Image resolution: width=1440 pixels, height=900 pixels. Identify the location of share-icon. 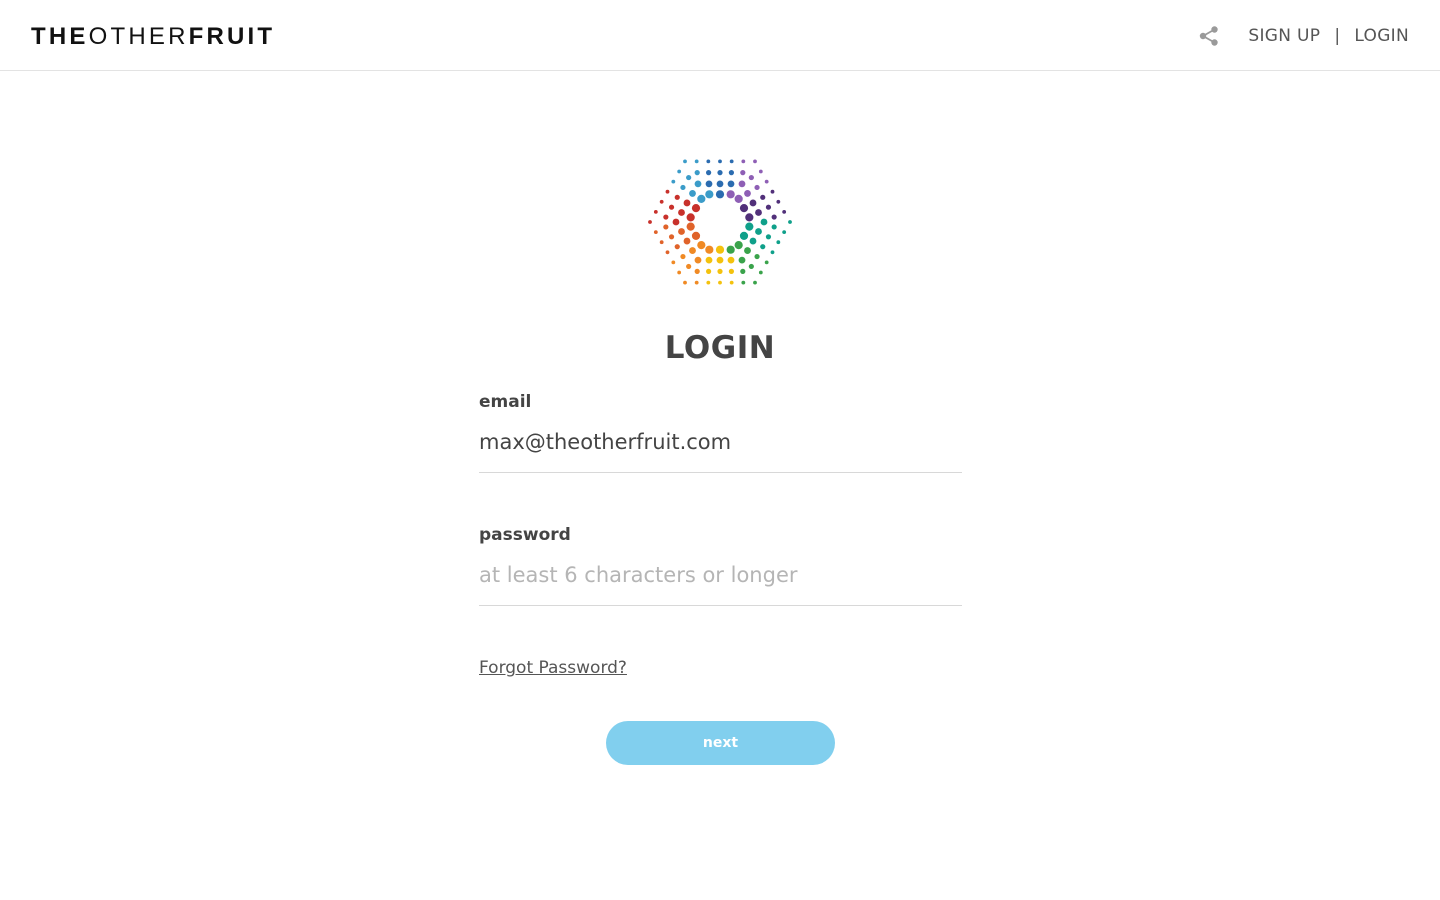
(1209, 36).